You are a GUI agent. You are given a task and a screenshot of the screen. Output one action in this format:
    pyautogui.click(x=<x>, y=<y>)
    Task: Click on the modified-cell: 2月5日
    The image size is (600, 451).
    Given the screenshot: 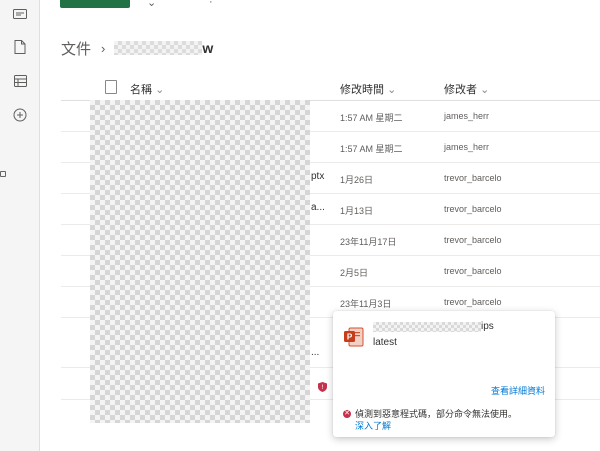 What is the action you would take?
    pyautogui.click(x=354, y=273)
    